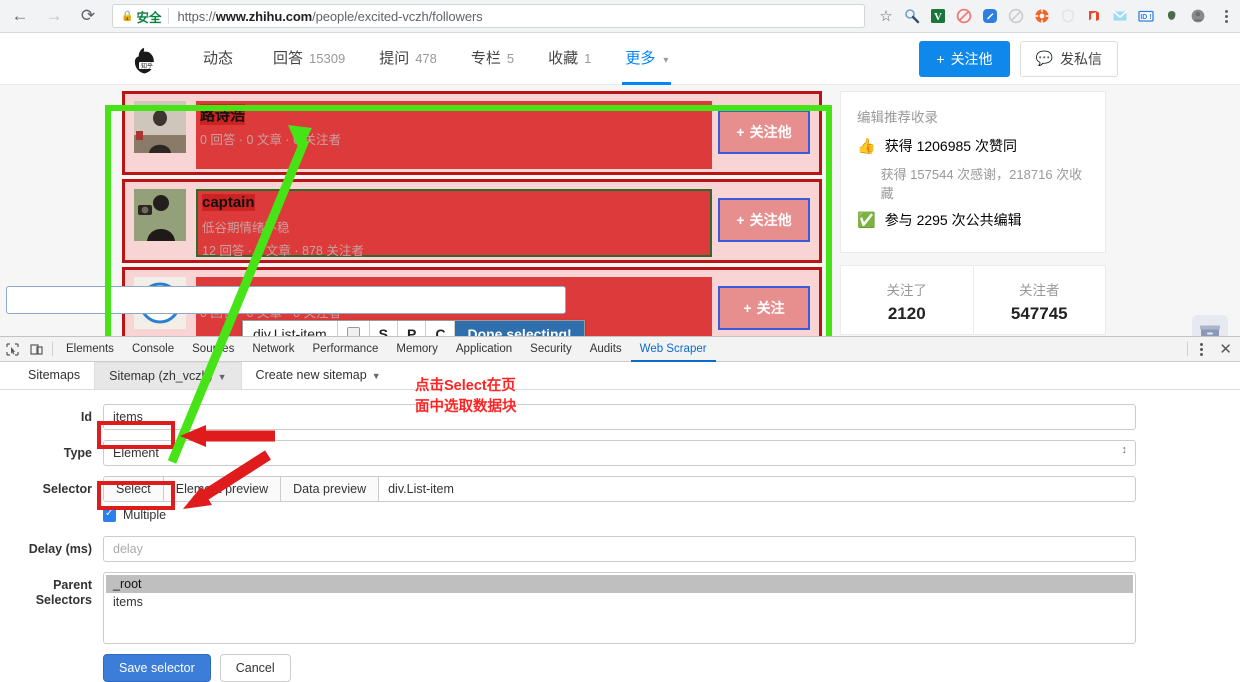 Image resolution: width=1240 pixels, height=682 pixels. Describe the element at coordinates (912, 16) in the screenshot. I see `pocket-icon` at that location.